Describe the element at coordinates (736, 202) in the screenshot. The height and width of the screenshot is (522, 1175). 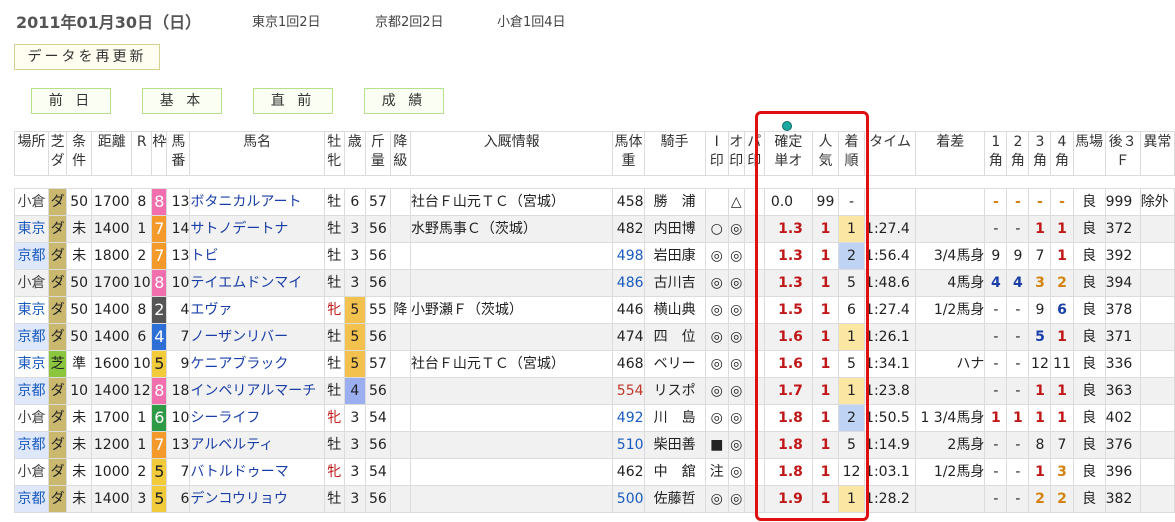
I see `o-mark-cell: △` at that location.